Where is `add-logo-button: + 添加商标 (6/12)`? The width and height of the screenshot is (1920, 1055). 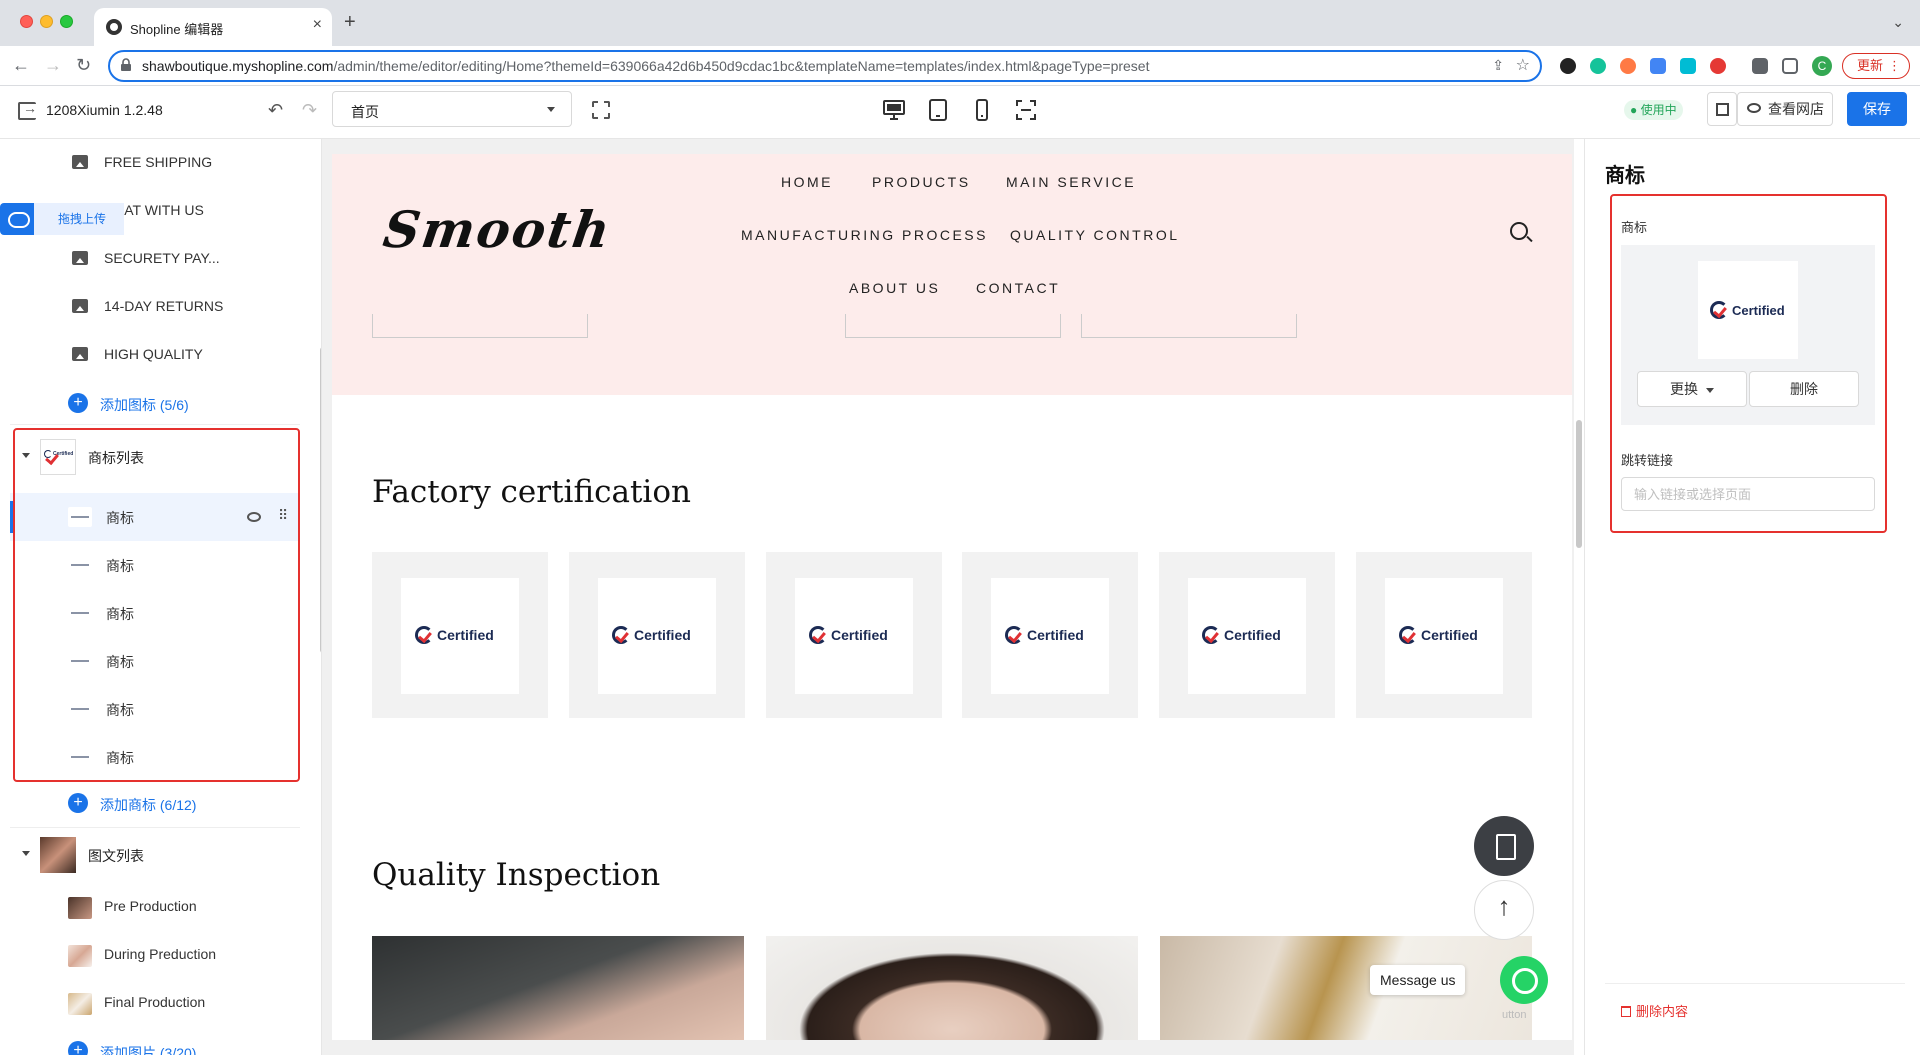 add-logo-button: + 添加商标 (6/12) is located at coordinates (158, 803).